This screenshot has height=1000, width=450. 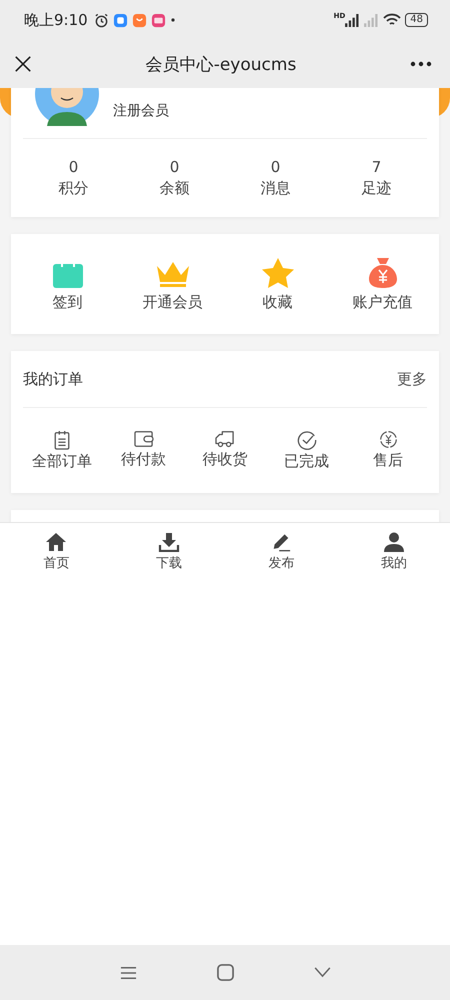 What do you see at coordinates (23, 64) in the screenshot?
I see `close-icon` at bounding box center [23, 64].